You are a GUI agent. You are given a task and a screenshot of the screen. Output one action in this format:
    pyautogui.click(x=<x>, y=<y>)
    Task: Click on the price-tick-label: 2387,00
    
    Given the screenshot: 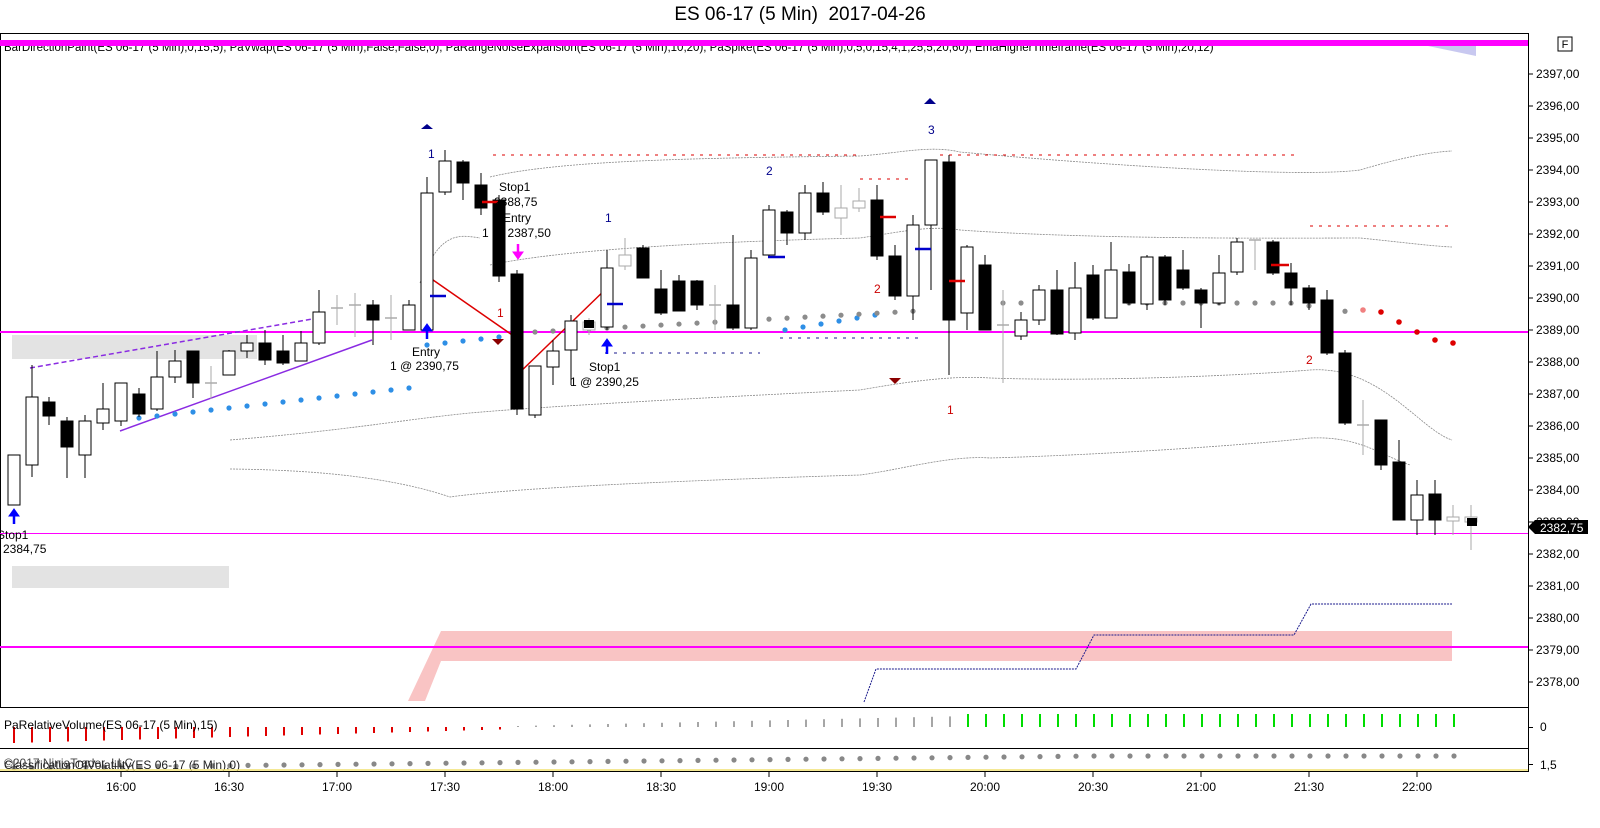 What is the action you would take?
    pyautogui.click(x=1558, y=394)
    